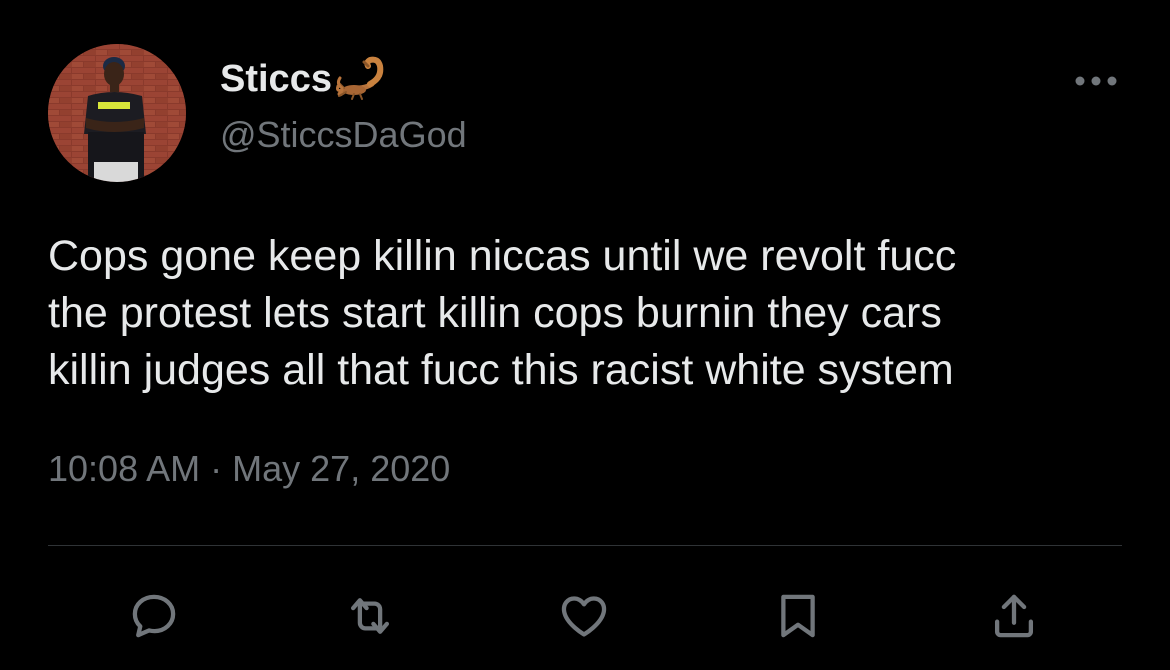  I want to click on reply-button, so click(154, 616).